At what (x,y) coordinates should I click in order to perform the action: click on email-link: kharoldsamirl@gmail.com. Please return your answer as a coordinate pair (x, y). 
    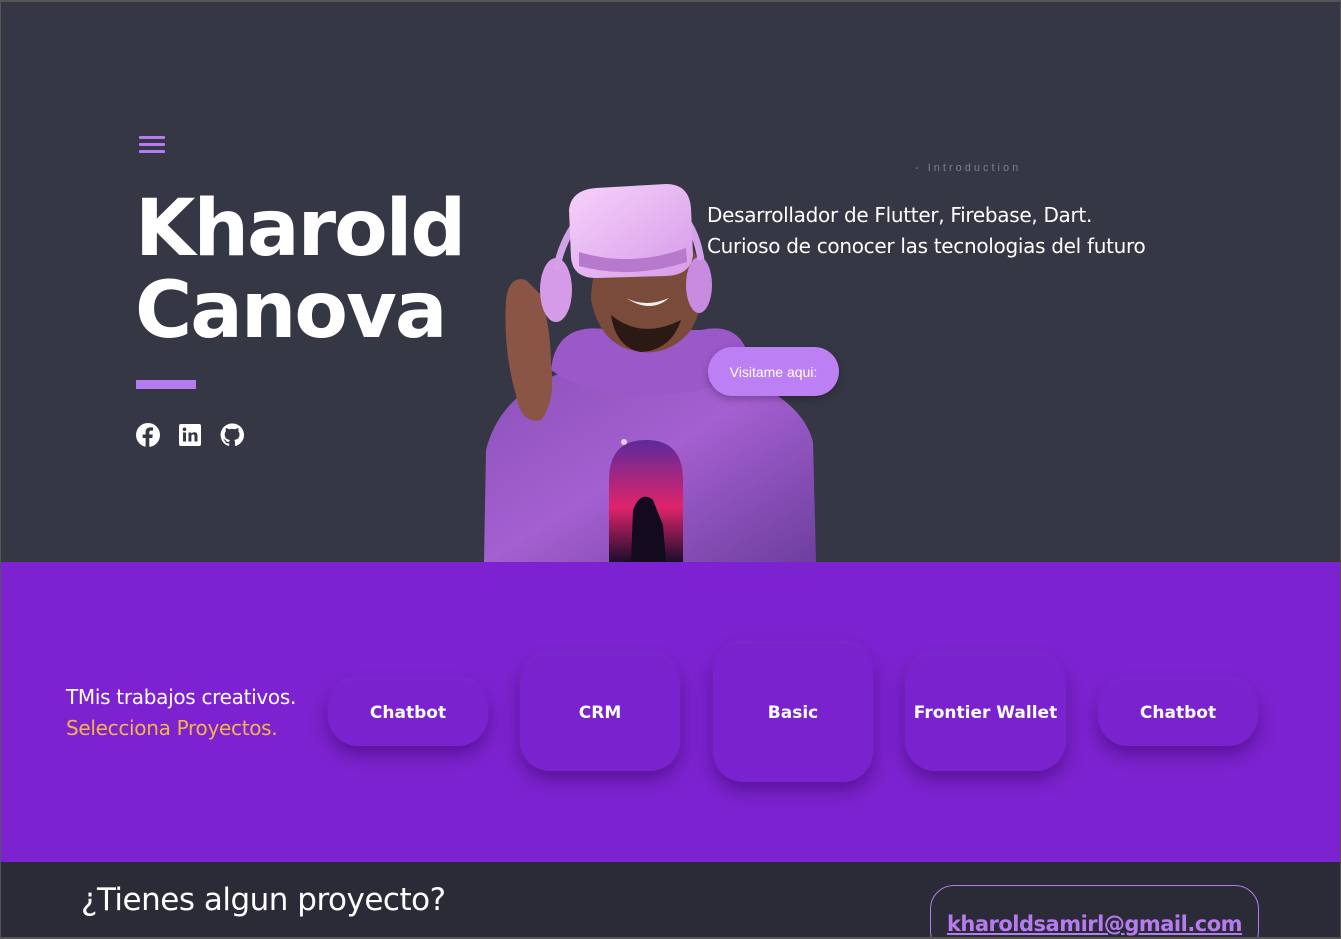
    Looking at the image, I should click on (1094, 911).